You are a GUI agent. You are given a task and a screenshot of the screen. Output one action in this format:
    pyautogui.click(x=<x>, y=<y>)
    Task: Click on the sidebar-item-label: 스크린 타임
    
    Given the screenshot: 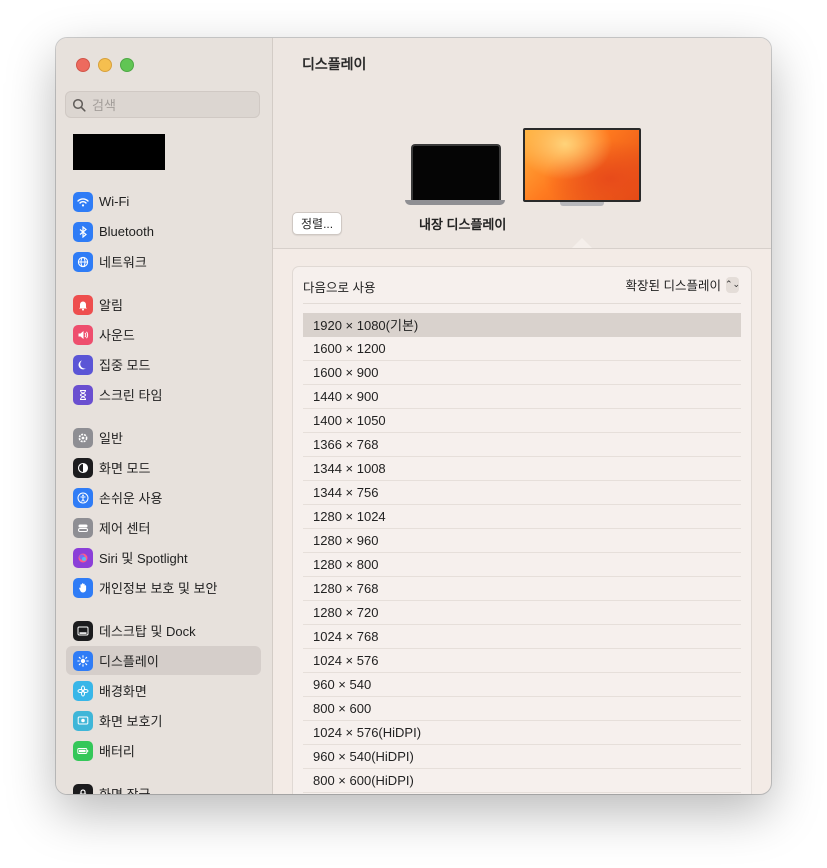 What is the action you would take?
    pyautogui.click(x=131, y=395)
    